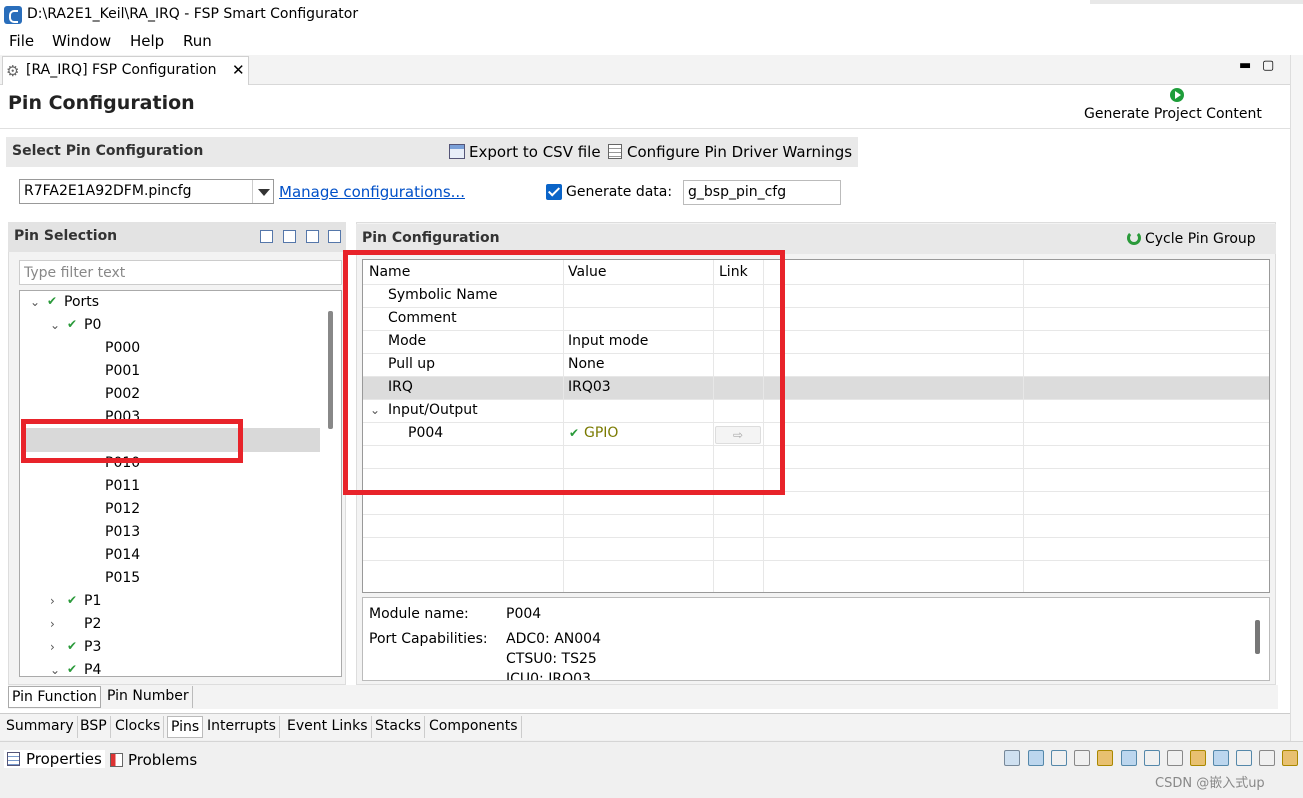 This screenshot has width=1303, height=798. I want to click on module-name-label: Module name:, so click(419, 614).